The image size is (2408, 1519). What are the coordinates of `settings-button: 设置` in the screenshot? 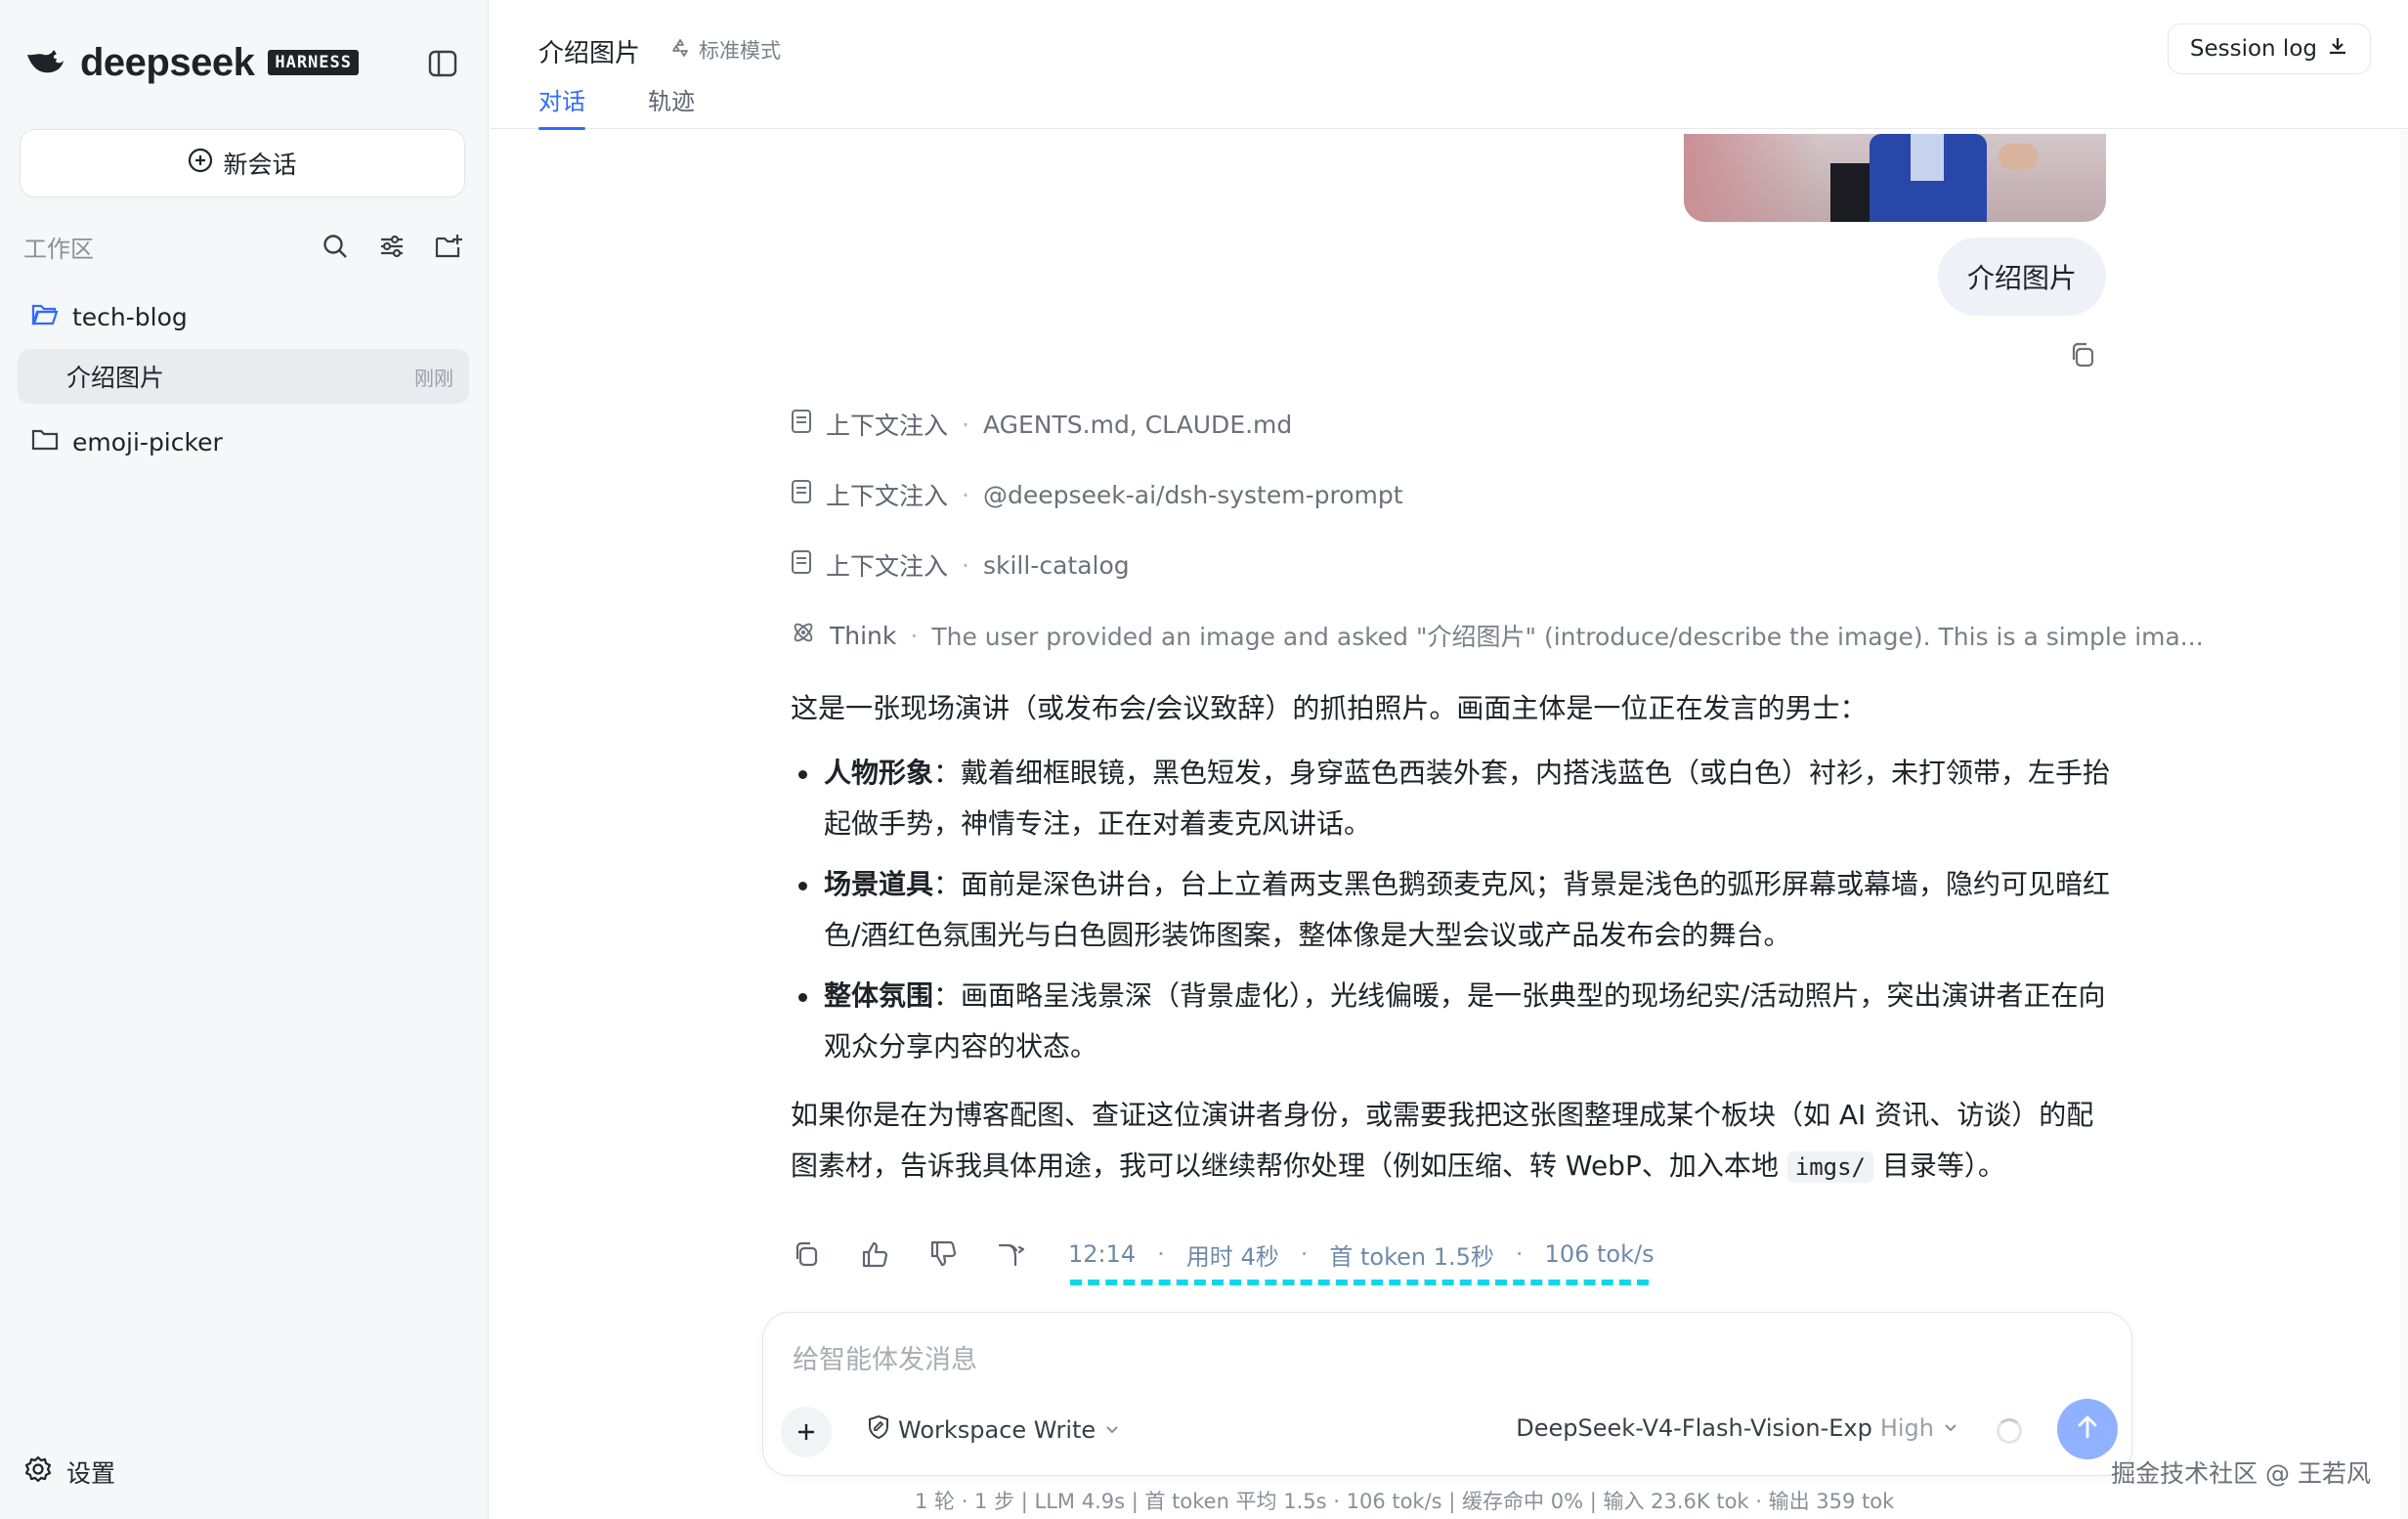 It's located at (69, 1472).